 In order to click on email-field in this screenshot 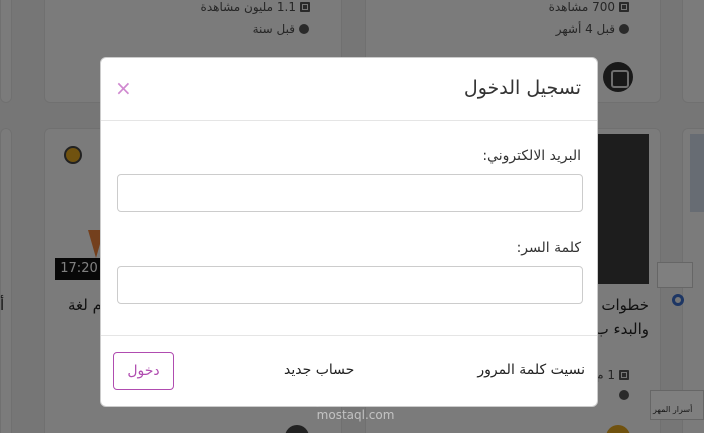, I will do `click(350, 193)`.